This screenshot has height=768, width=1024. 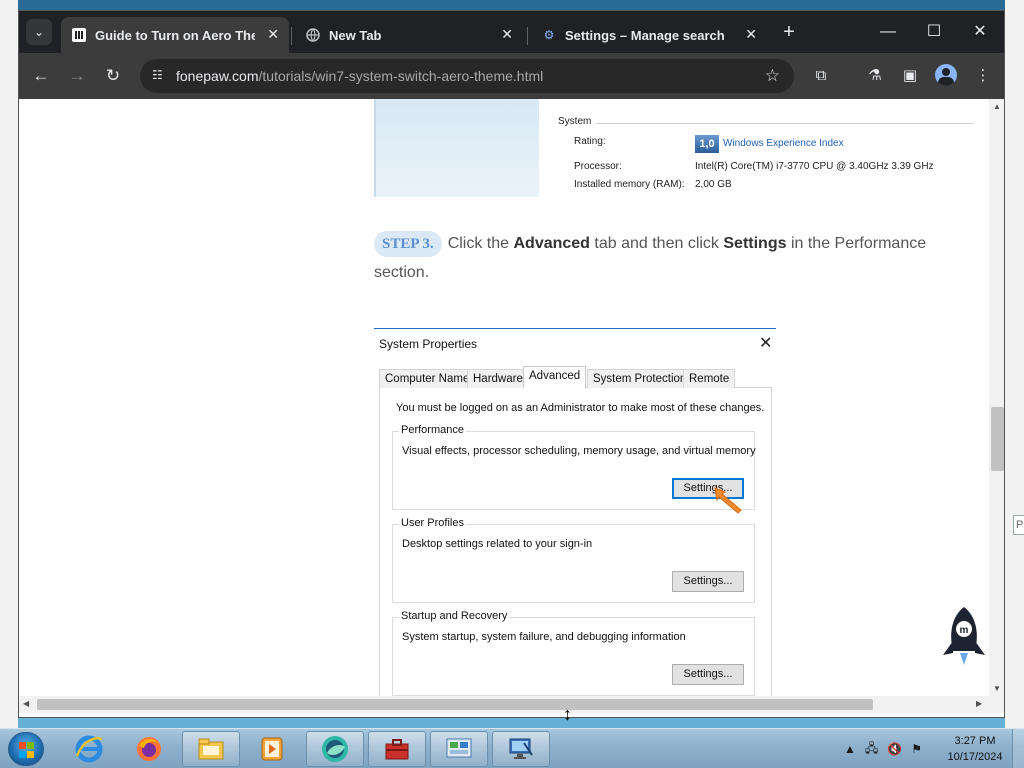 I want to click on start-button, so click(x=26, y=749).